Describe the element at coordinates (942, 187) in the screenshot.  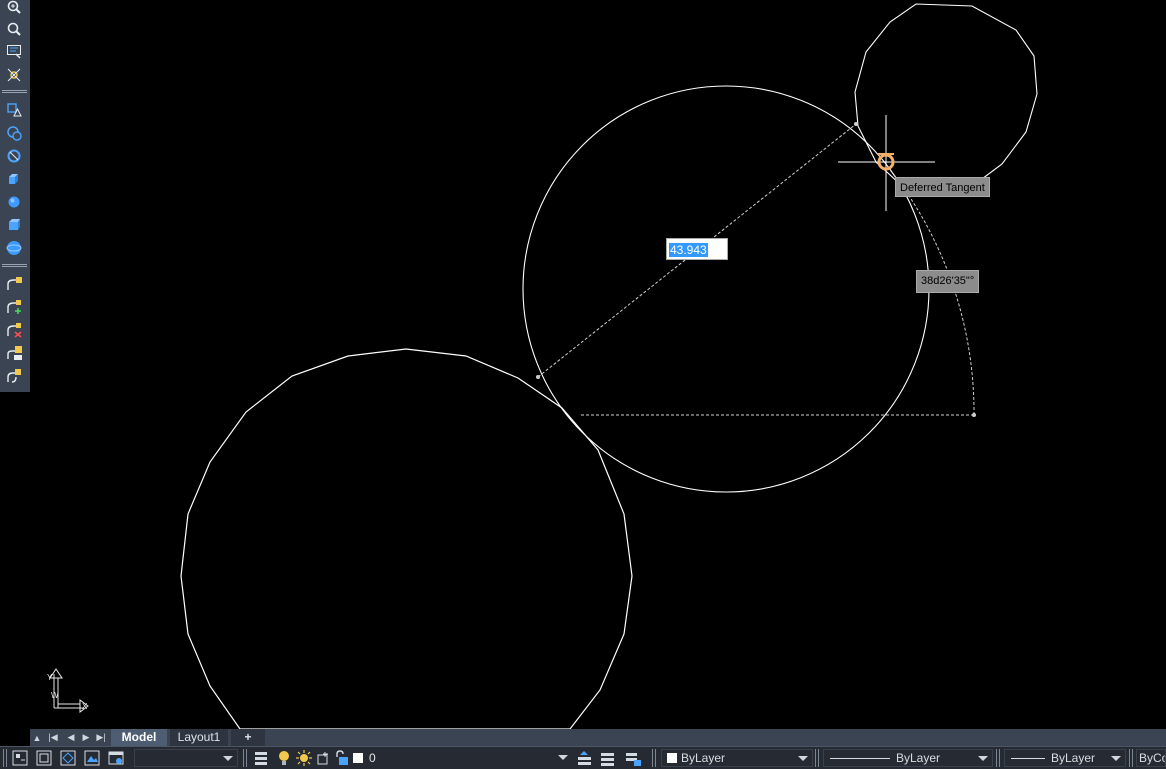
I see `snap-tooltip: Deferred Tangent` at that location.